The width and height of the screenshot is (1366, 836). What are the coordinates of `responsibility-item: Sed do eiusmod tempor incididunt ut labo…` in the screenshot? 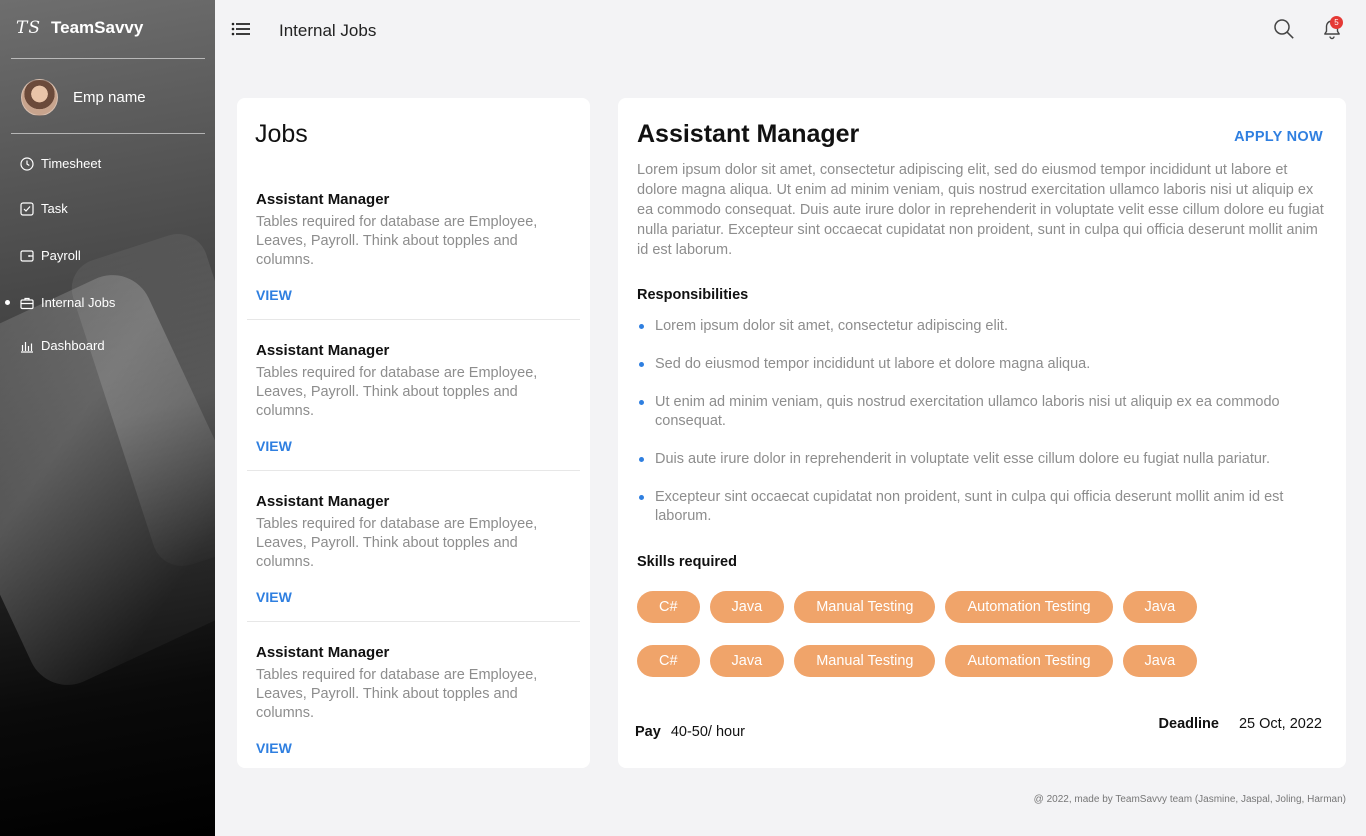 It's located at (981, 364).